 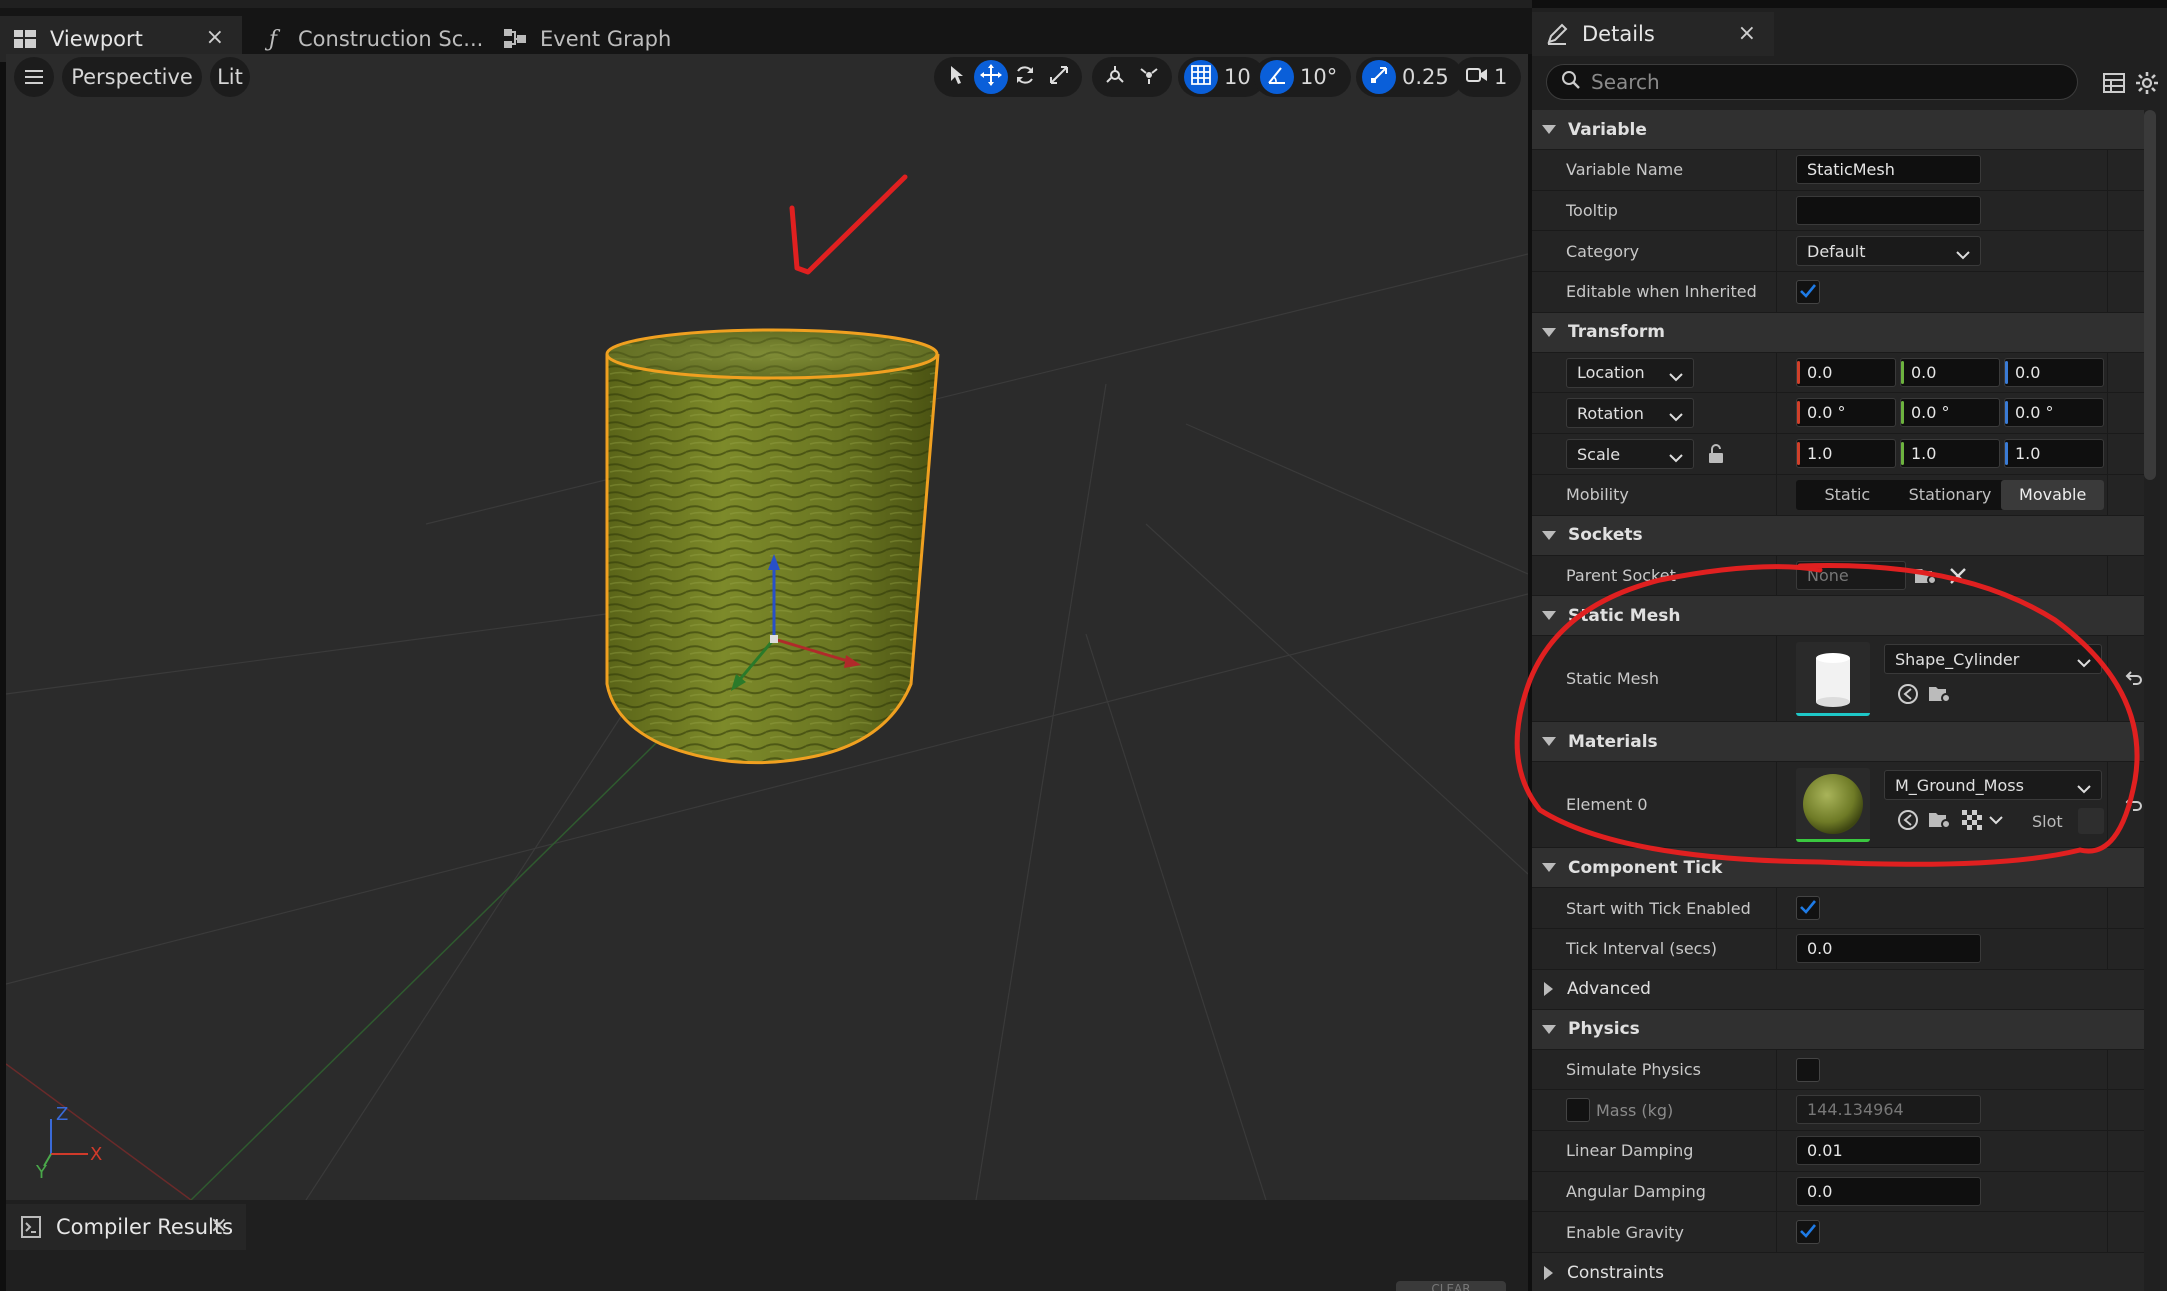 I want to click on material-dropdown: M_Ground_Moss, so click(x=1993, y=785).